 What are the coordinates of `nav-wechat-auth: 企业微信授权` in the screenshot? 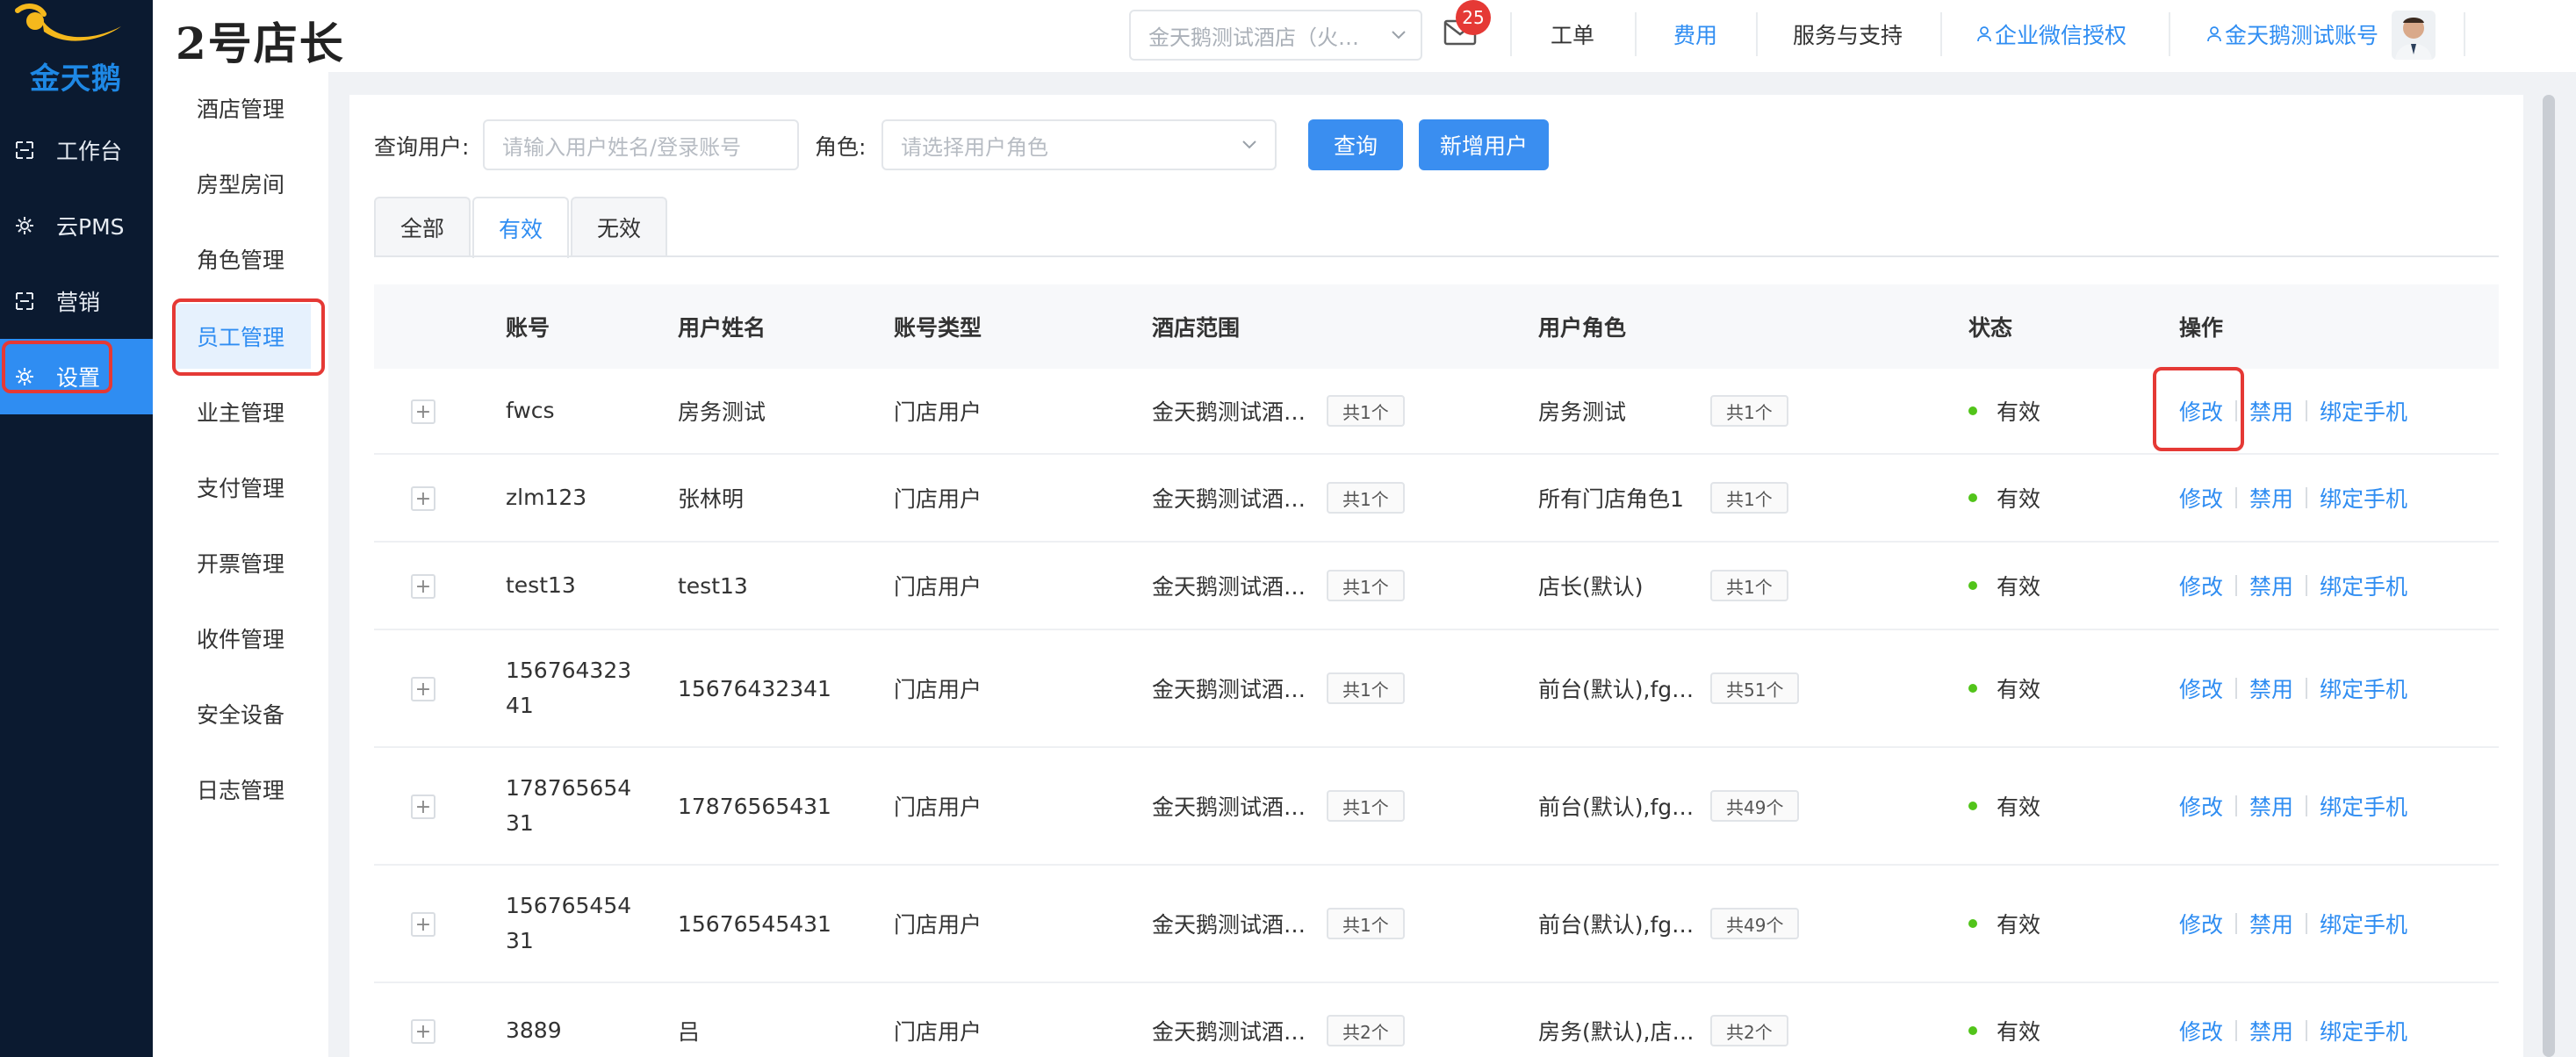 It's located at (2051, 34).